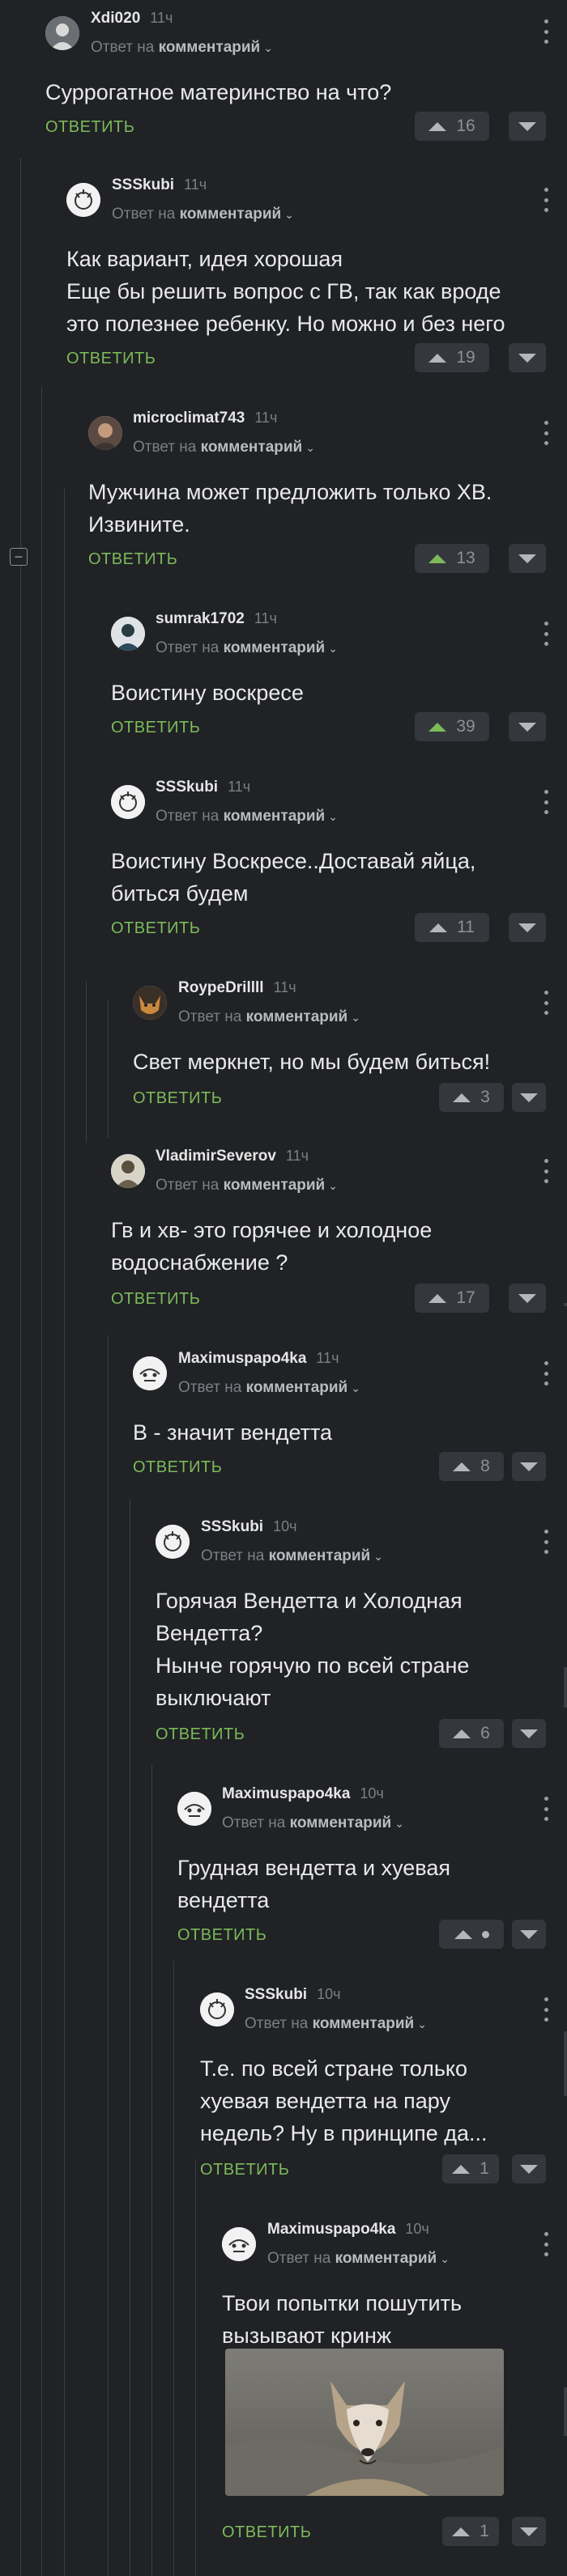 This screenshot has height=2576, width=567. I want to click on arrow-up-icon, so click(462, 1733).